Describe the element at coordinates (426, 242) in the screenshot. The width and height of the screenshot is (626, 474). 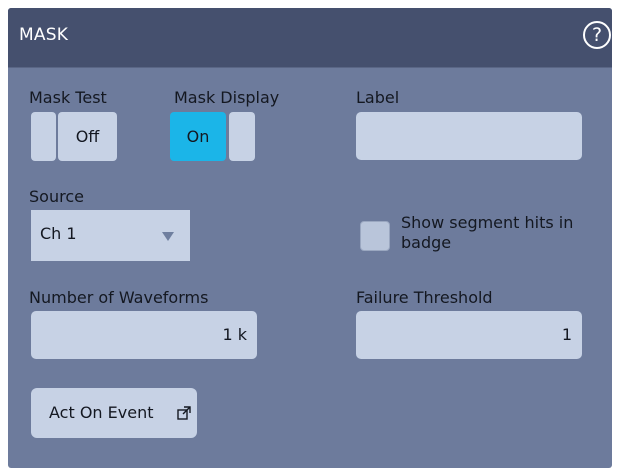
I see `segment-hits-label-line2: badge` at that location.